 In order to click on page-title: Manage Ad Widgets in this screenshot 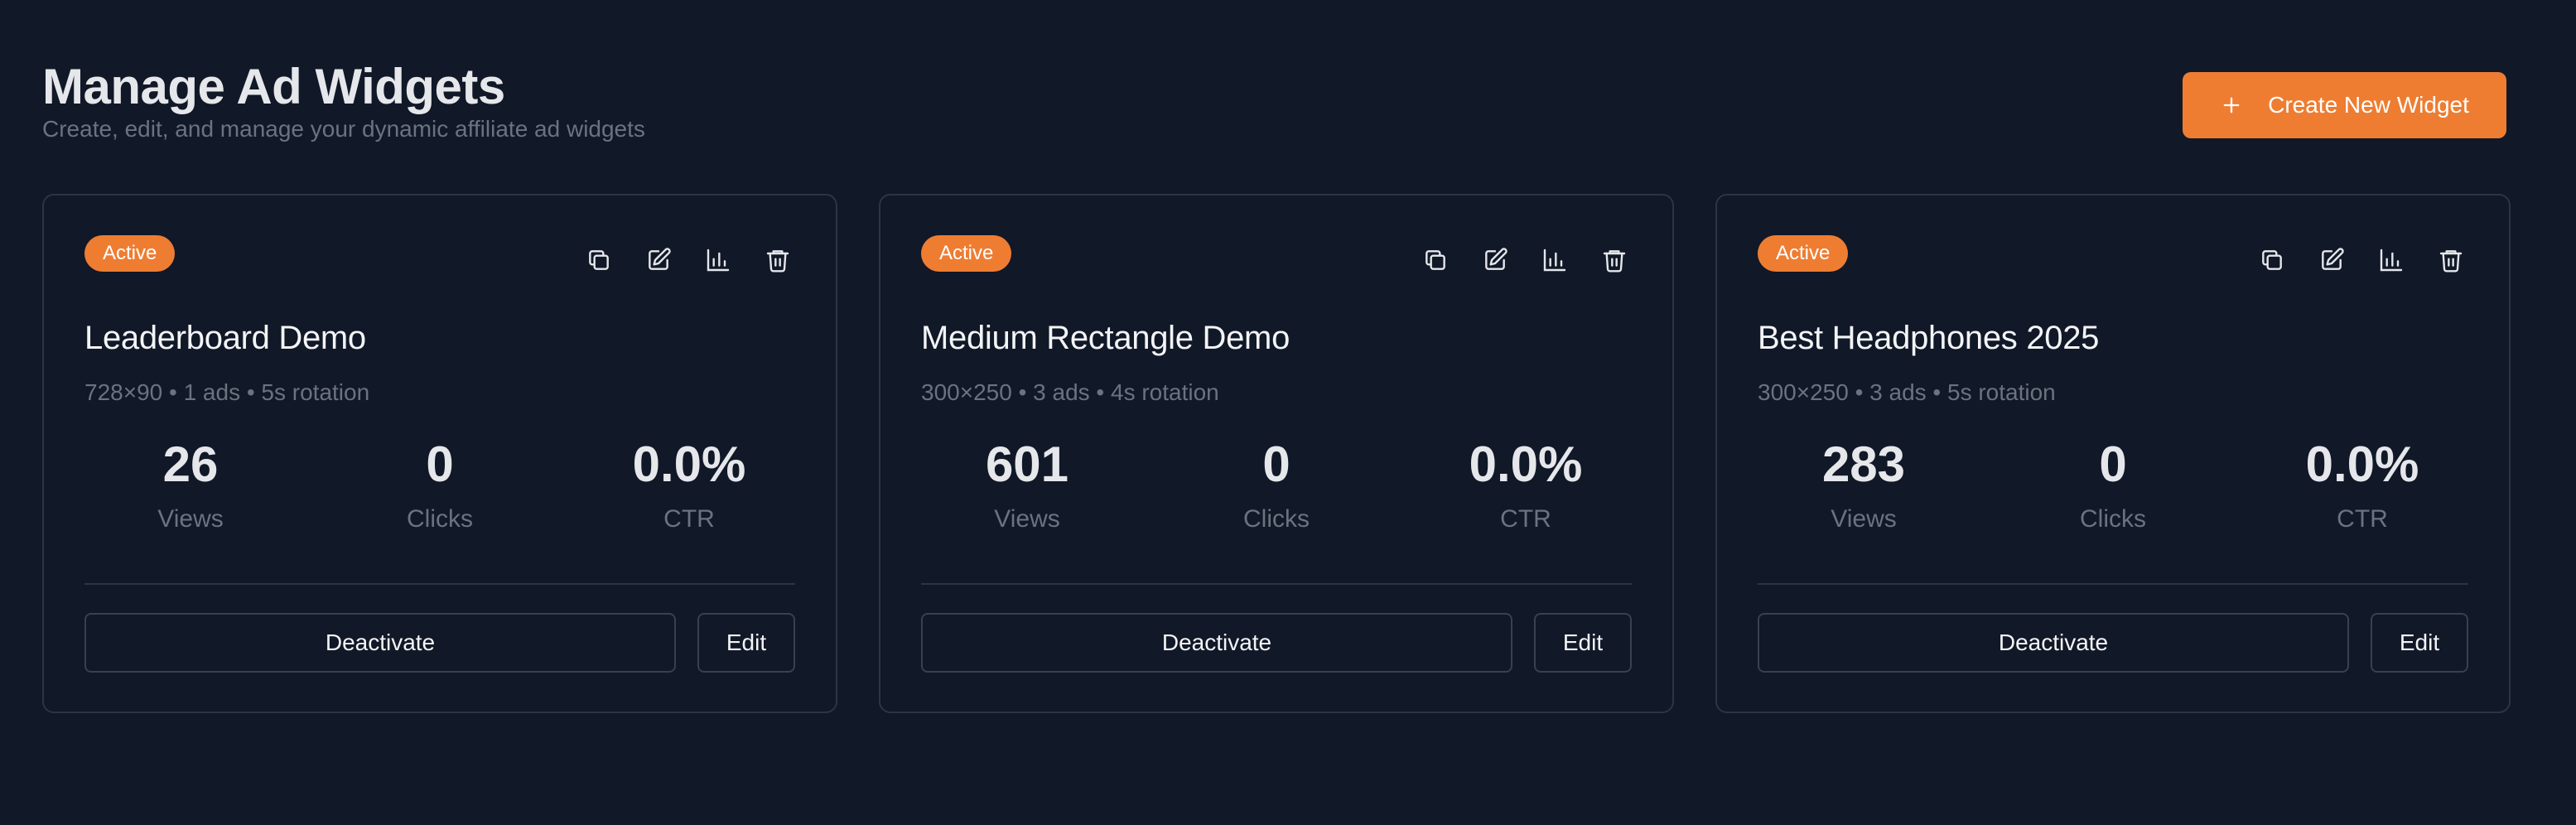, I will do `click(274, 86)`.